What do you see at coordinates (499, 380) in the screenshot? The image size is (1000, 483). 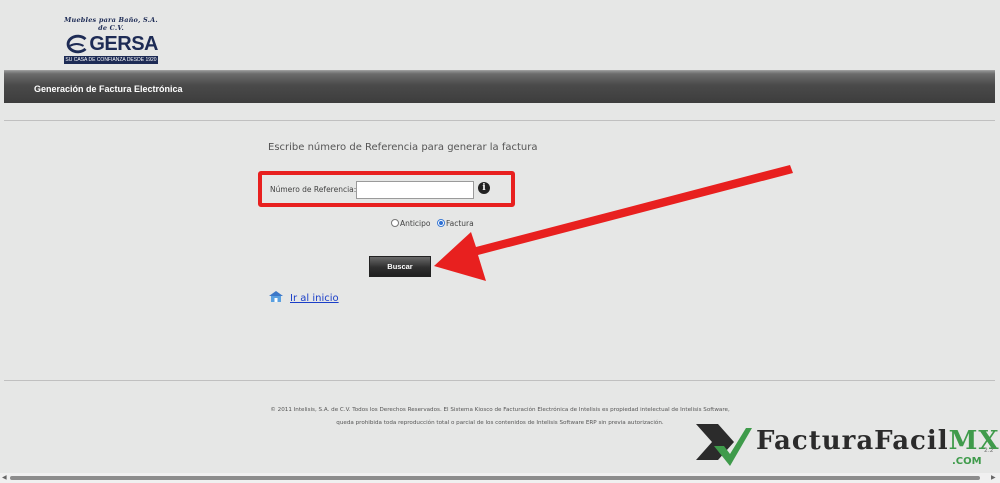 I see `bottom-divider` at bounding box center [499, 380].